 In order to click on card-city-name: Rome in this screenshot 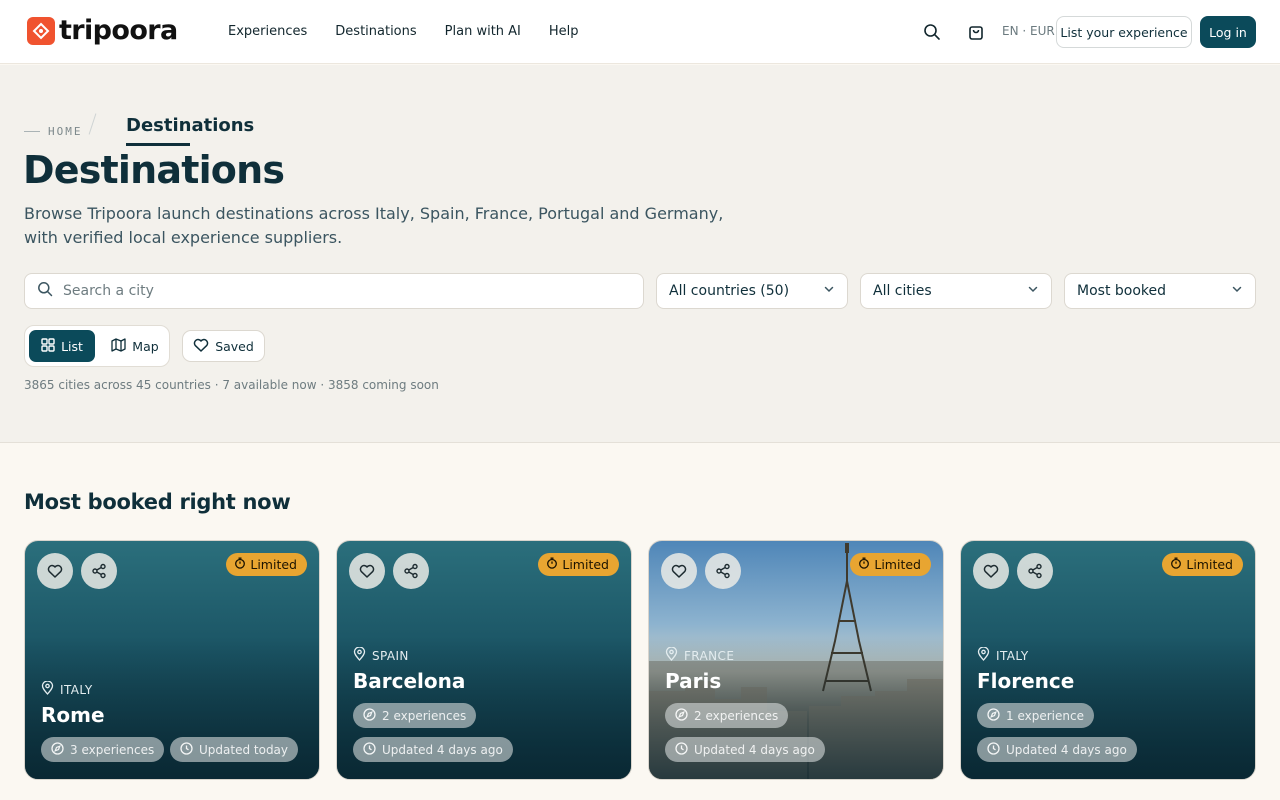, I will do `click(73, 715)`.